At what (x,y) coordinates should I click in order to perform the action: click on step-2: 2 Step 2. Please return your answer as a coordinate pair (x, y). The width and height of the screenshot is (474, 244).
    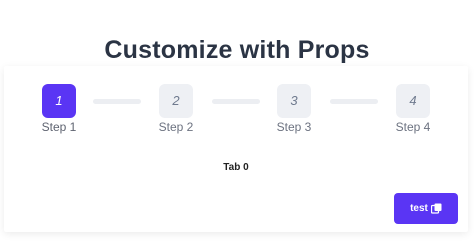
    Looking at the image, I should click on (176, 109).